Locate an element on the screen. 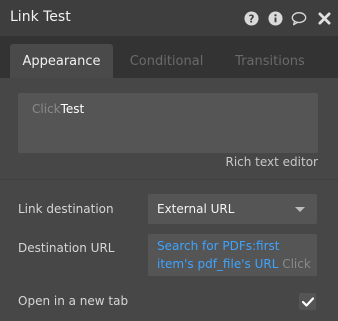 This screenshot has height=321, width=338. dynamic-expression-line1: Search for PDFs:first is located at coordinates (218, 246).